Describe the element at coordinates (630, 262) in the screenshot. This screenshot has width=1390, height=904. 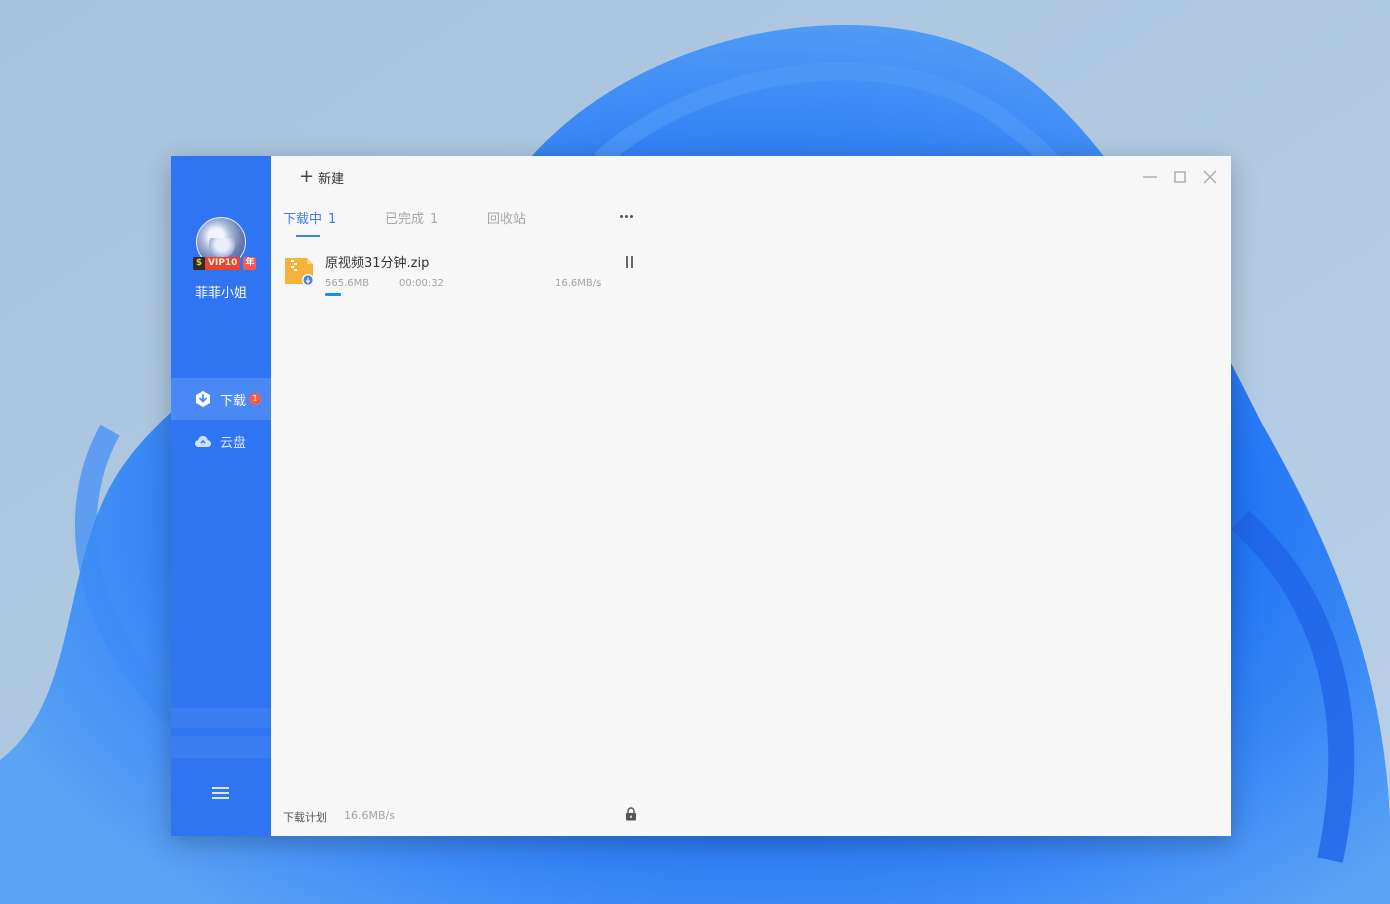
I see `pause-button` at that location.